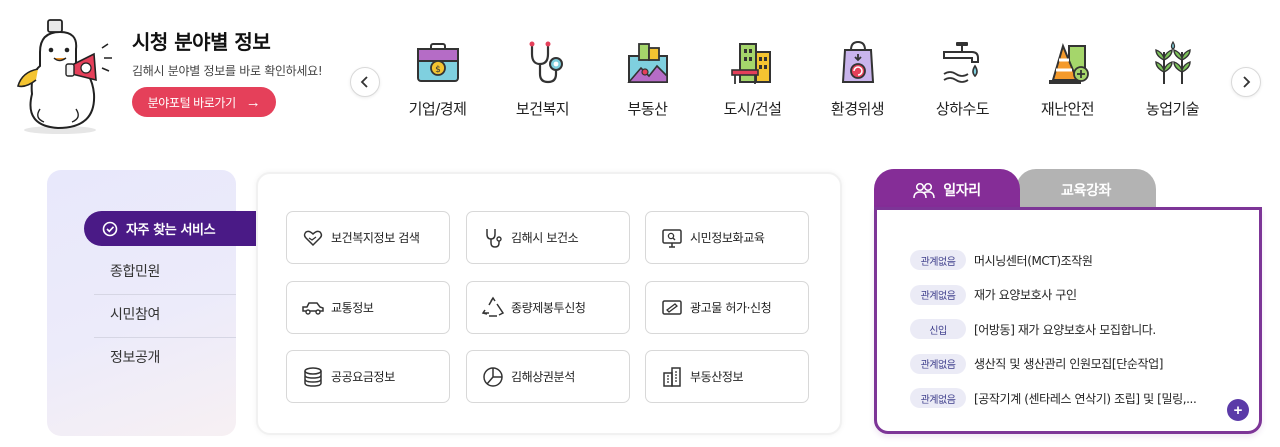 This screenshot has width=1280, height=447. Describe the element at coordinates (924, 190) in the screenshot. I see `people-icon` at that location.